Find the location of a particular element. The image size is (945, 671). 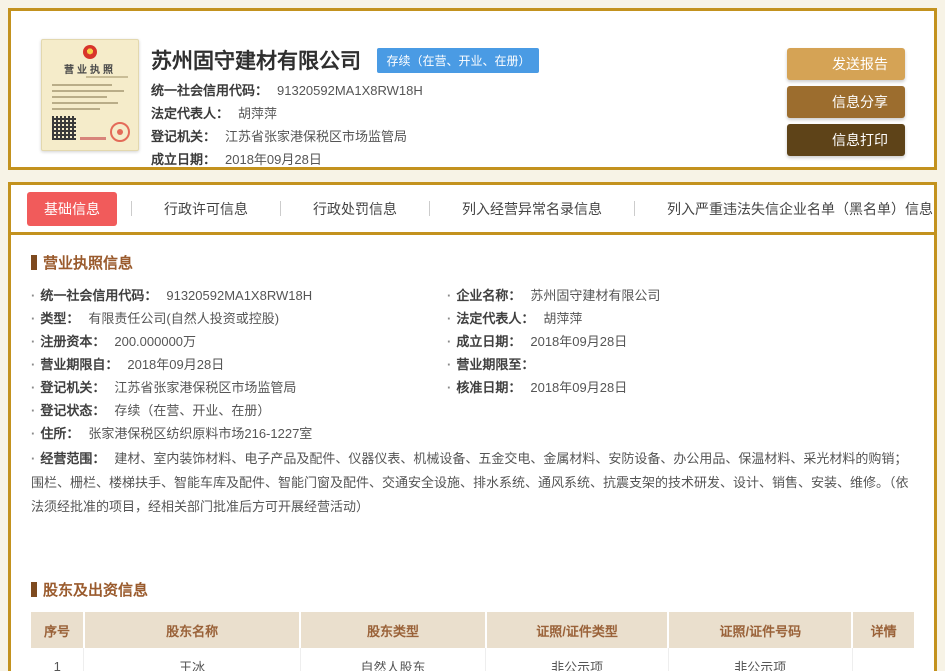

red-seal-icon is located at coordinates (120, 132).